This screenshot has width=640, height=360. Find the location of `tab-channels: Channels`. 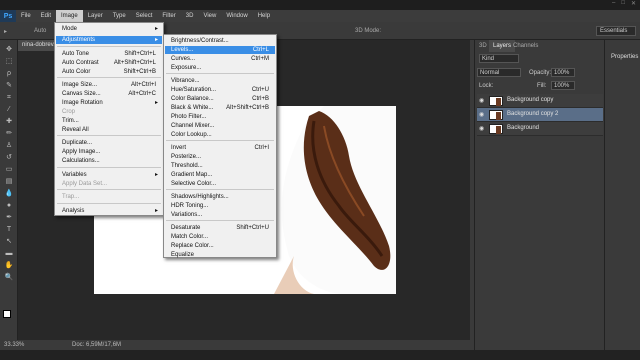

tab-channels: Channels is located at coordinates (525, 46).